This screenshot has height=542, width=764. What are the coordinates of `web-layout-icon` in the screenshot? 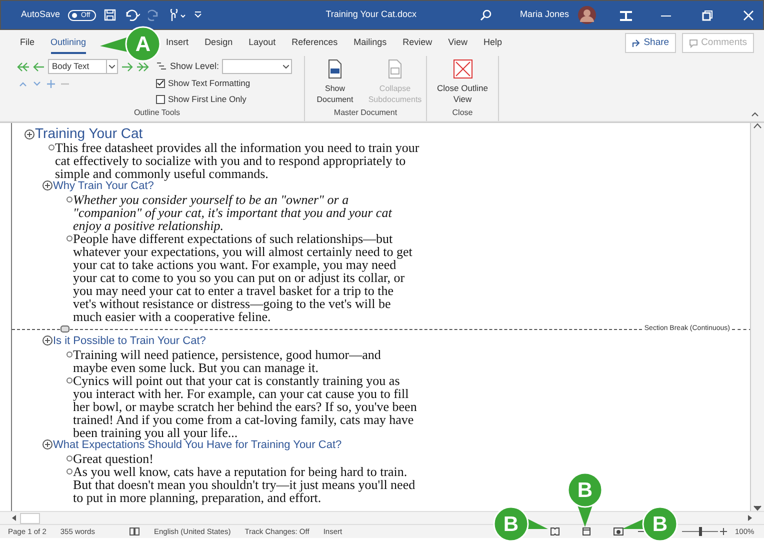 It's located at (618, 531).